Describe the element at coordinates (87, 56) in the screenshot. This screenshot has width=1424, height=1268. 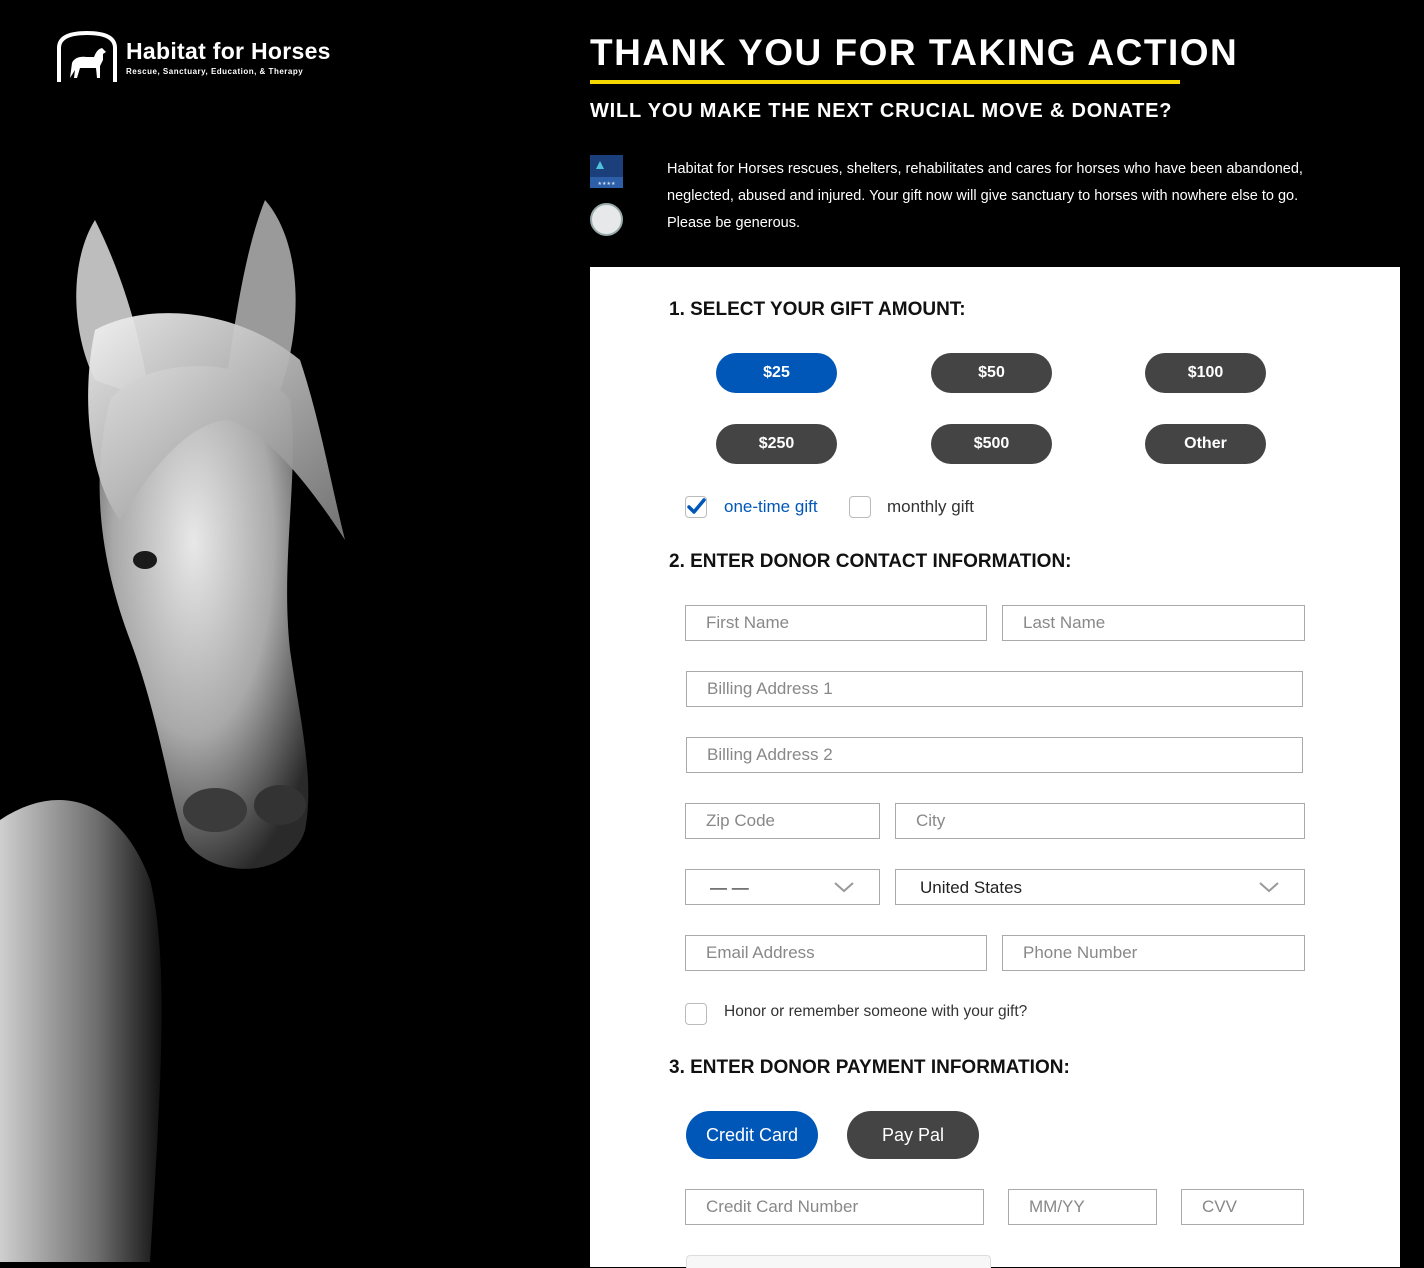
I see `horse-barn-icon` at that location.